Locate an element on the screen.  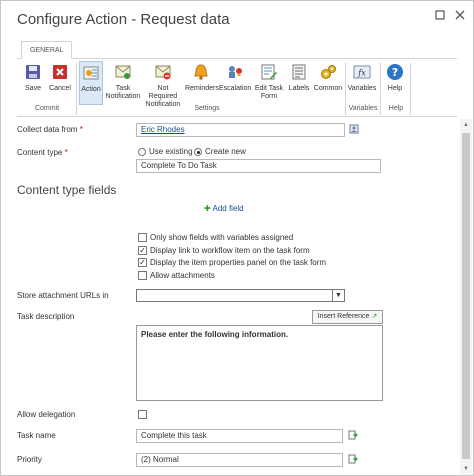
task-notification-button: Task Notification is located at coordinates (123, 83).